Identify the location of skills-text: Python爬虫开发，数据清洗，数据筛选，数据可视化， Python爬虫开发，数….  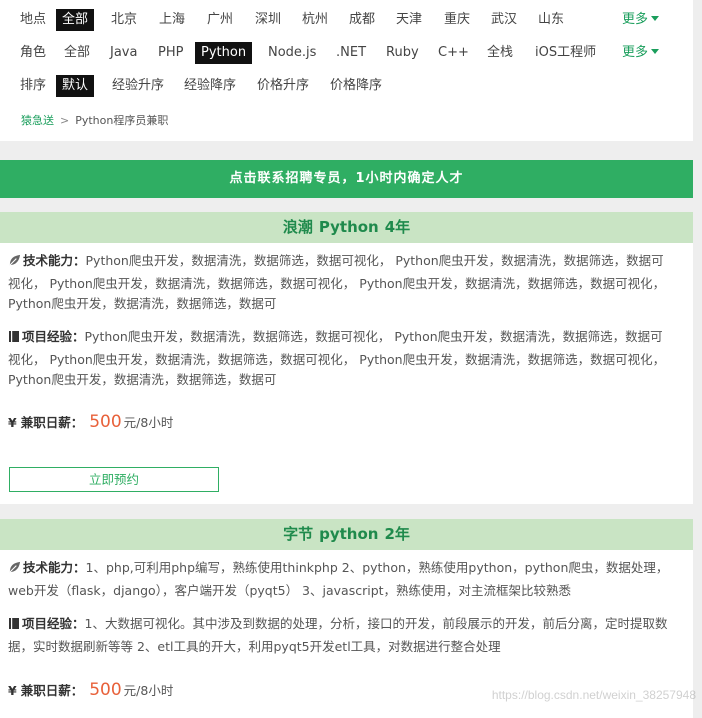
(337, 282).